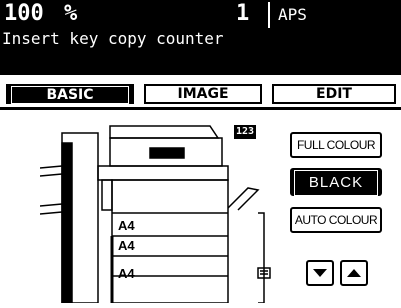 Image resolution: width=401 pixels, height=308 pixels. I want to click on document-feeder, so click(164, 132).